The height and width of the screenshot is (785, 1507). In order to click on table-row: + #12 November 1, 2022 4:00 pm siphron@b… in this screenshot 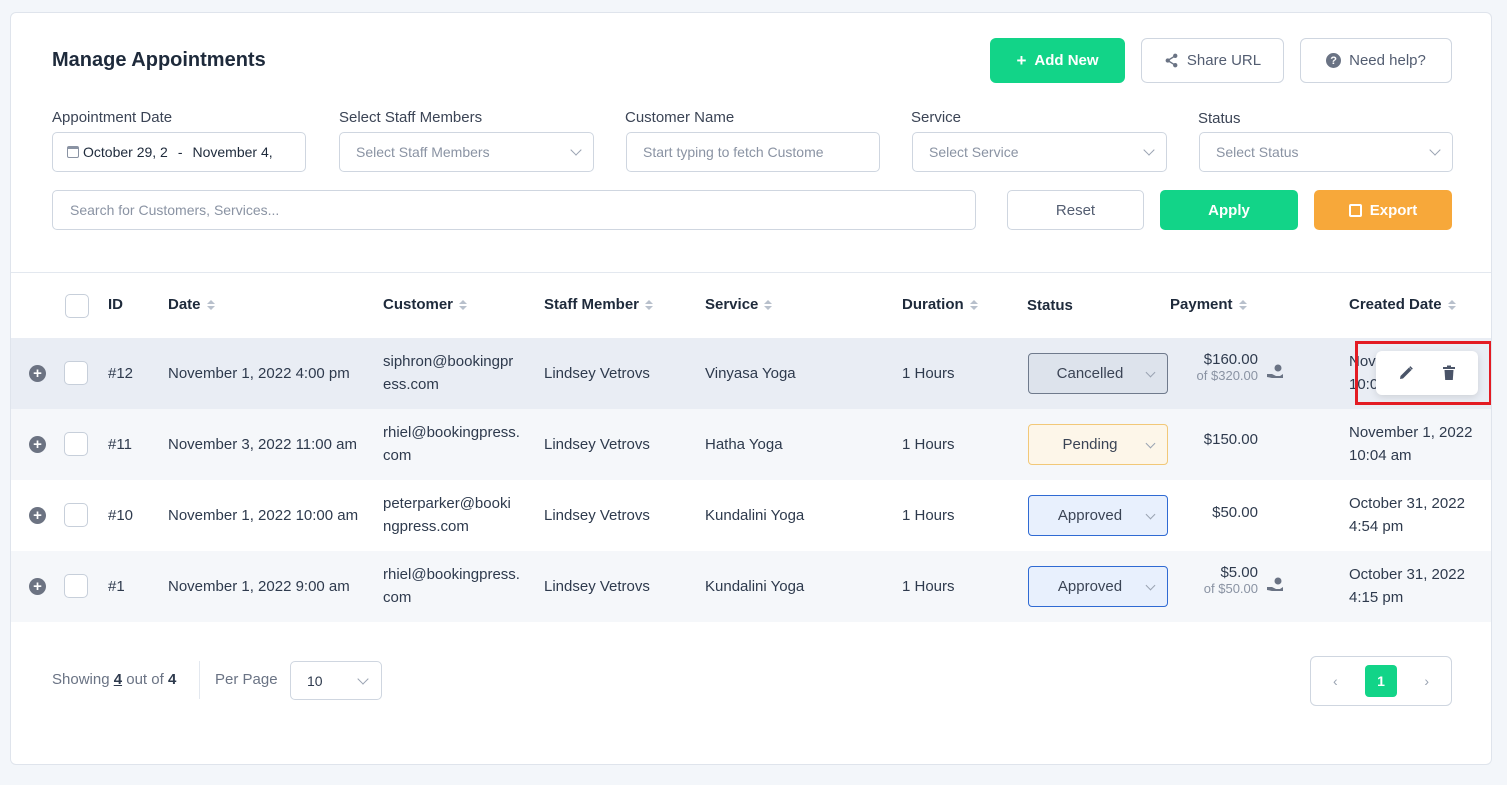, I will do `click(751, 373)`.